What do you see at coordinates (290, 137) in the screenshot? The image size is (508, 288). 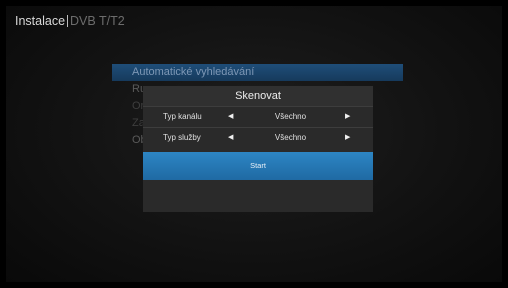 I see `service-type-value: Všechno` at bounding box center [290, 137].